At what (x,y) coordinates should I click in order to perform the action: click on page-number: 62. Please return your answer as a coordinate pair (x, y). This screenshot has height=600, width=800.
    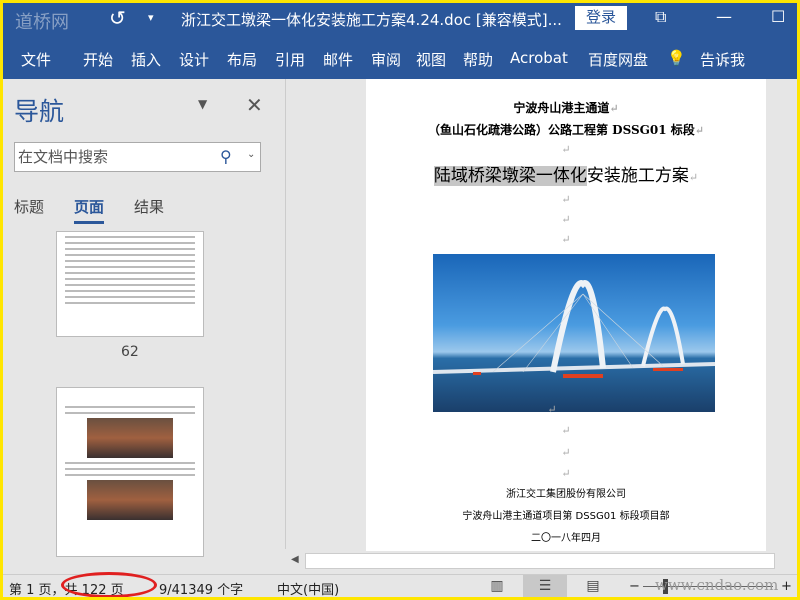
    Looking at the image, I should click on (130, 352).